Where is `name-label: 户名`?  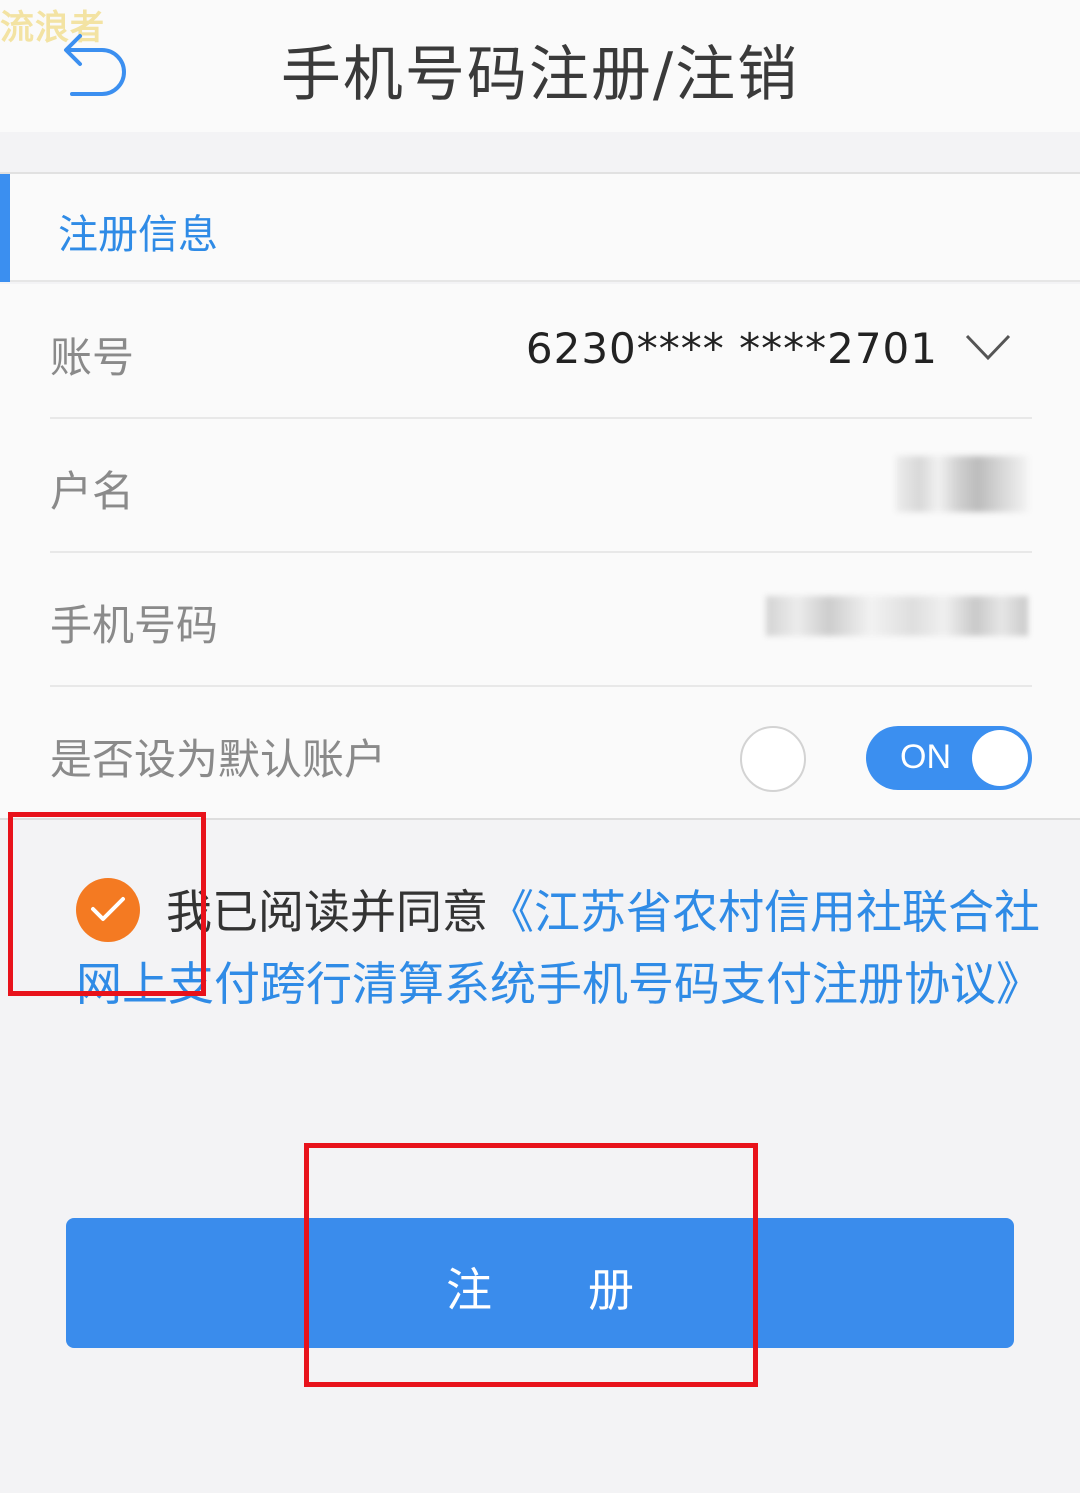
name-label: 户名 is located at coordinates (92, 491).